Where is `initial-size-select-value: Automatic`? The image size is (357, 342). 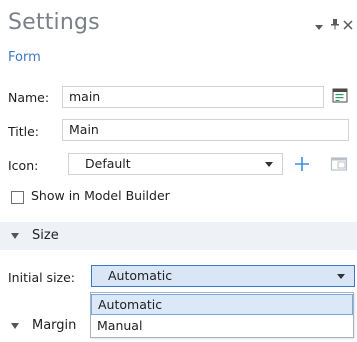 initial-size-select-value: Automatic is located at coordinates (140, 275).